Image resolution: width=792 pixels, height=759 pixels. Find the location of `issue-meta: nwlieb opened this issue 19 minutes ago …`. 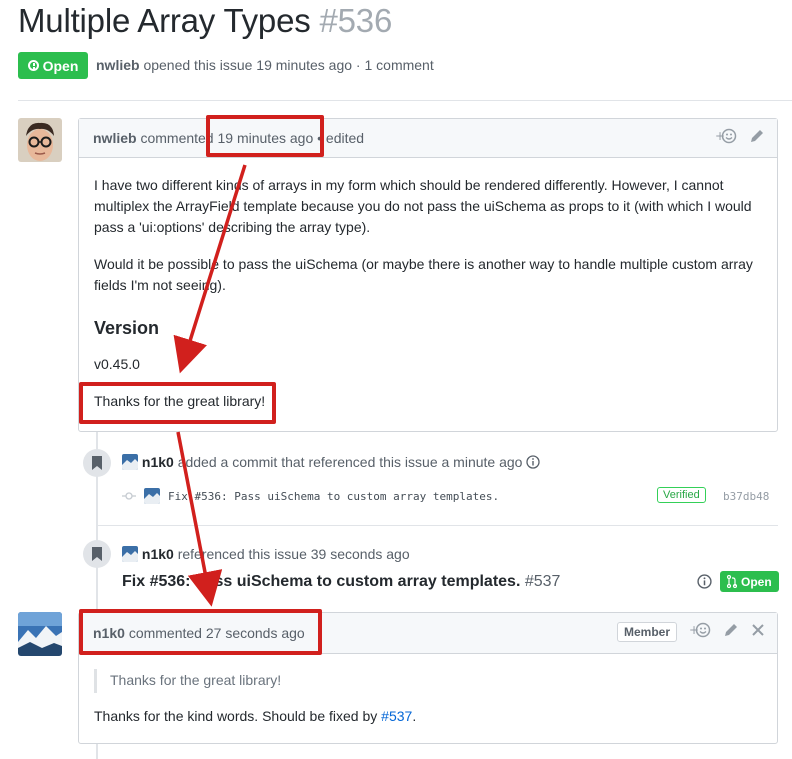

issue-meta: nwlieb opened this issue 19 minutes ago … is located at coordinates (265, 65).